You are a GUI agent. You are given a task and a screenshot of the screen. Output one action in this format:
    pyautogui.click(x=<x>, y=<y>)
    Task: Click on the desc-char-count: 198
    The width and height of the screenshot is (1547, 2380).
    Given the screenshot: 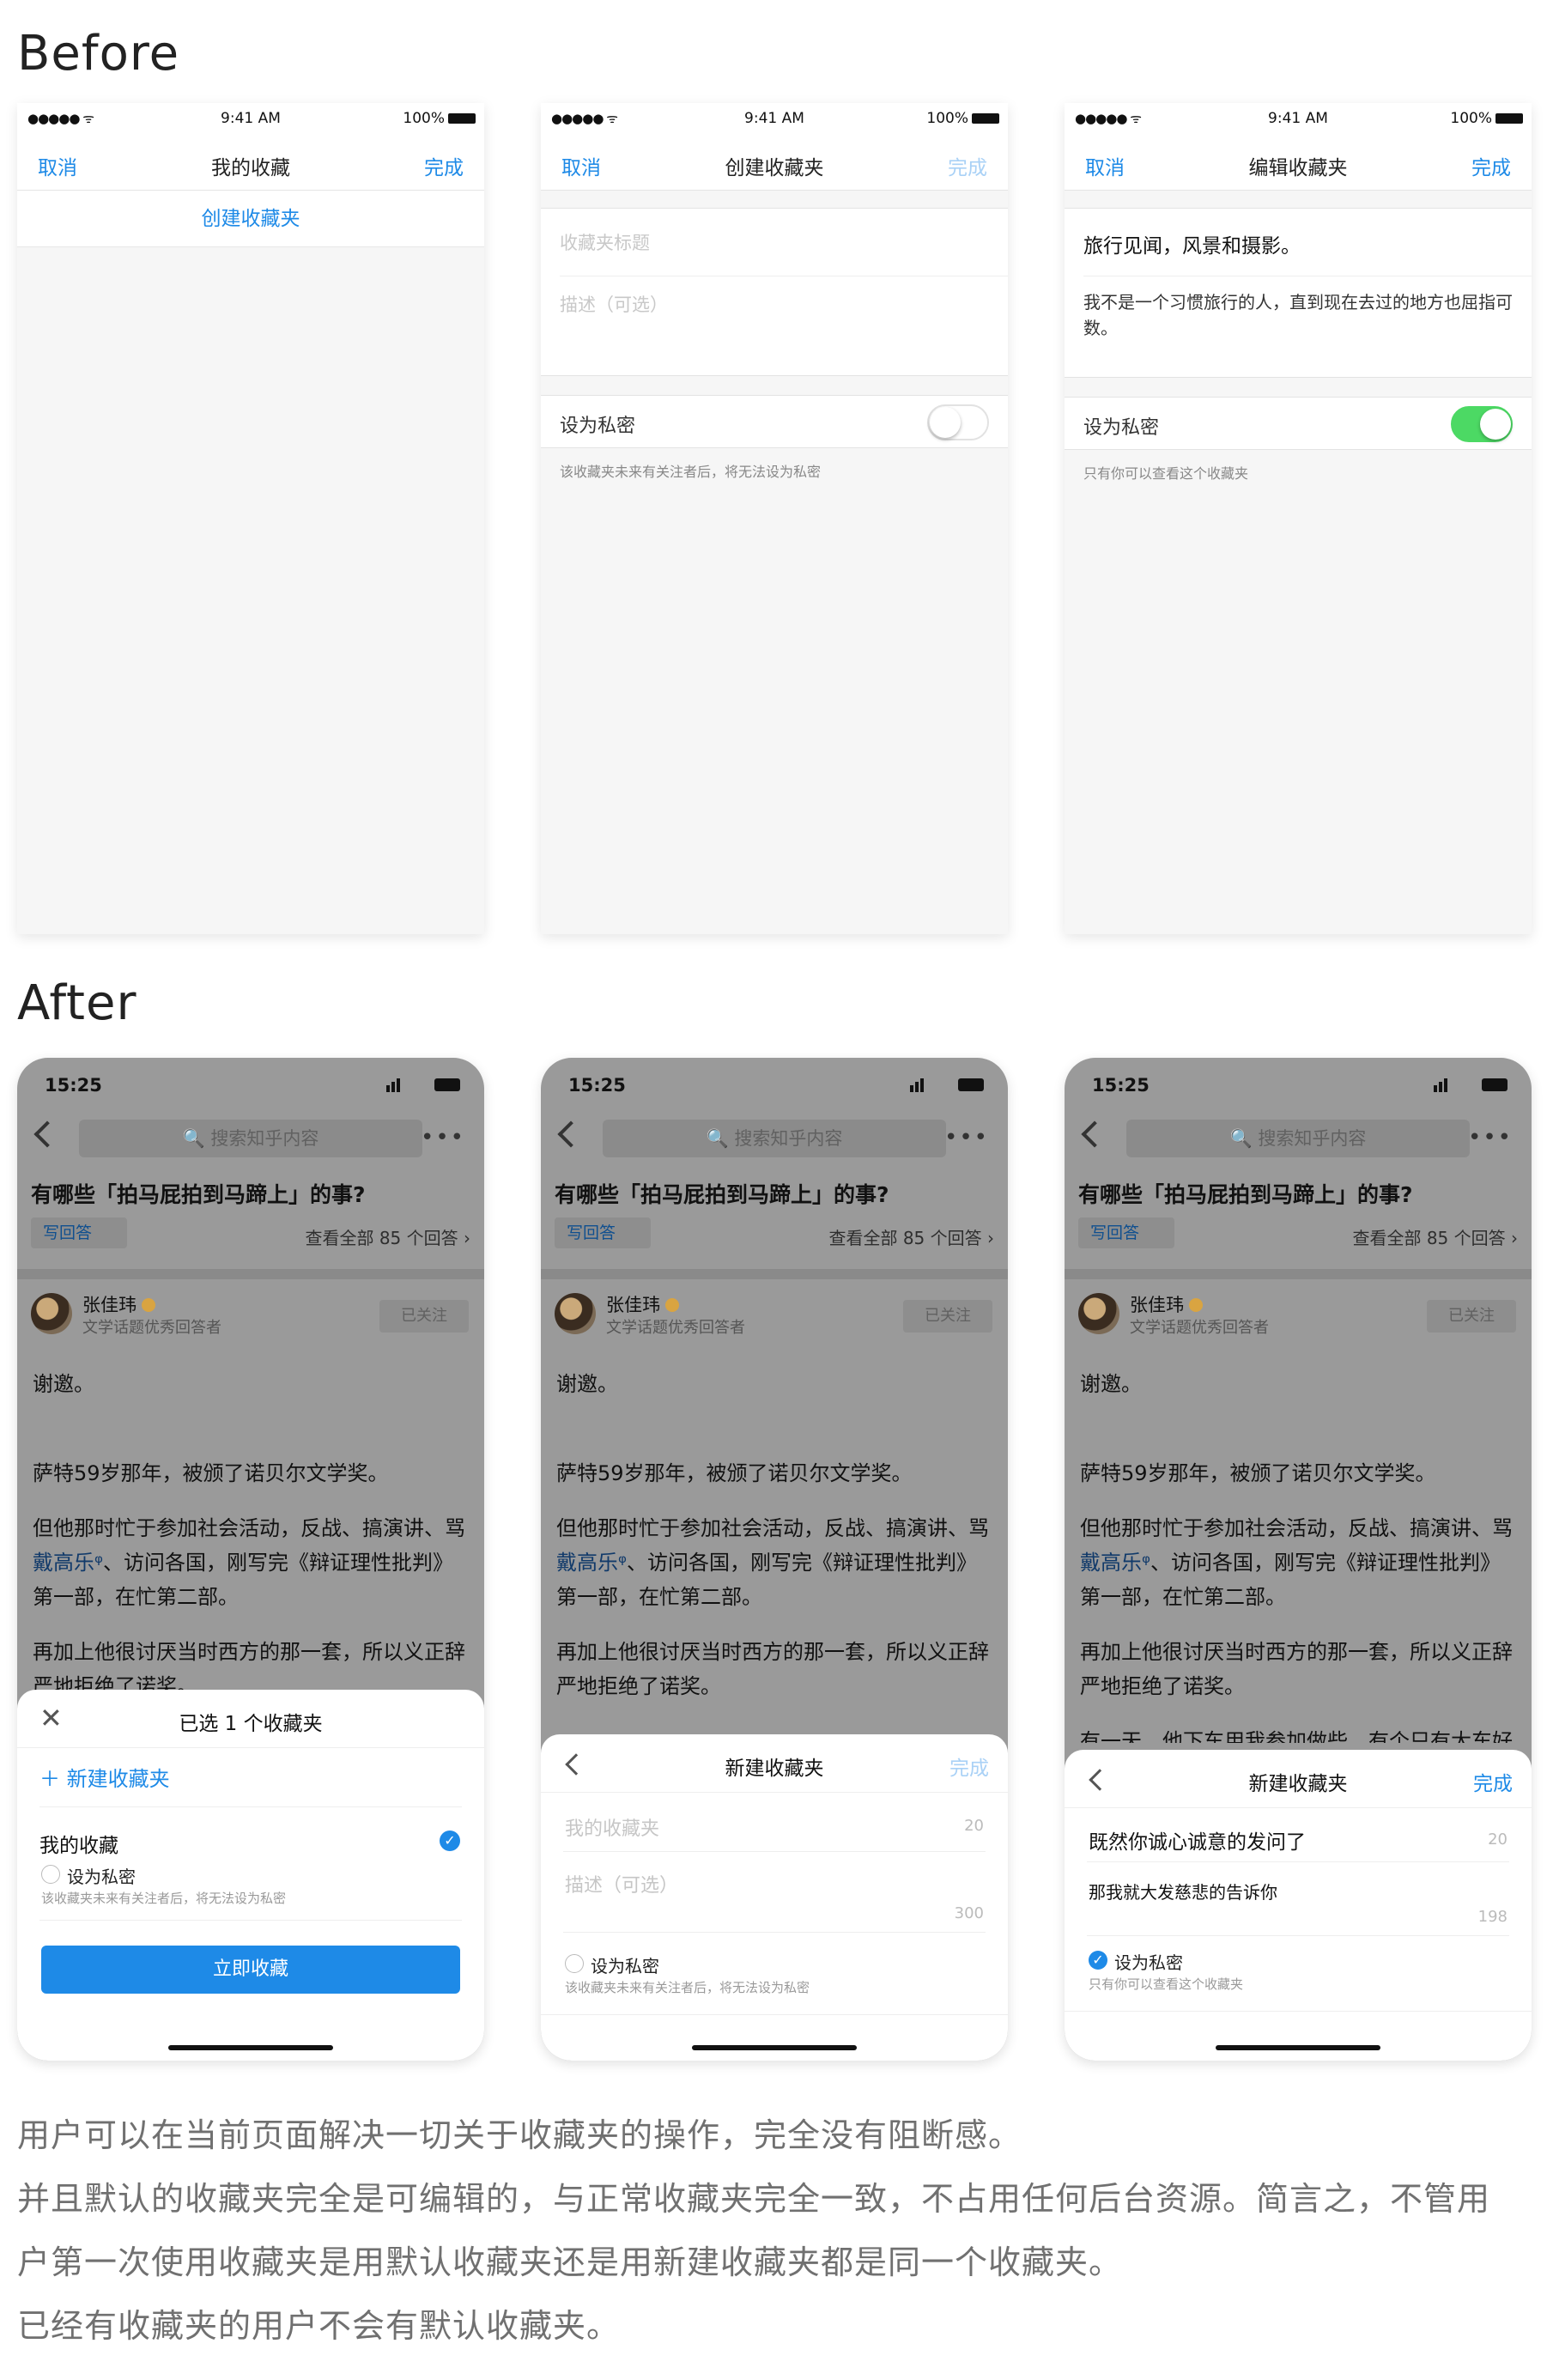 What is the action you would take?
    pyautogui.click(x=1493, y=1917)
    